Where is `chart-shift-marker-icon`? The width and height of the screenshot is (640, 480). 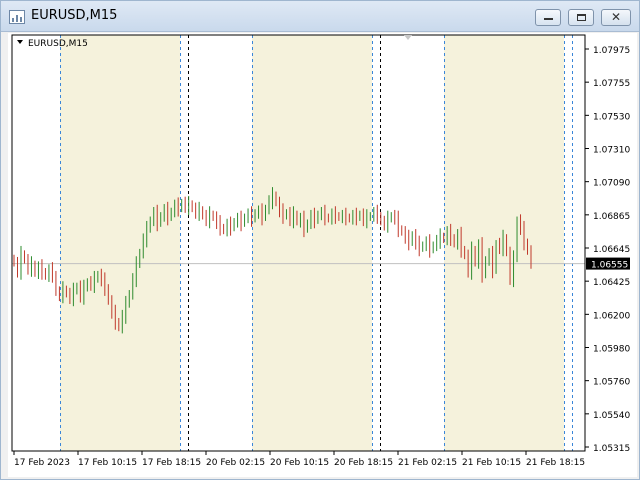
chart-shift-marker-icon is located at coordinates (408, 37).